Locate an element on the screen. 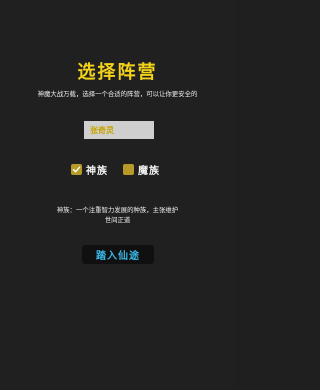 The width and height of the screenshot is (320, 390). faction-description-line2: 世间正道 is located at coordinates (117, 220).